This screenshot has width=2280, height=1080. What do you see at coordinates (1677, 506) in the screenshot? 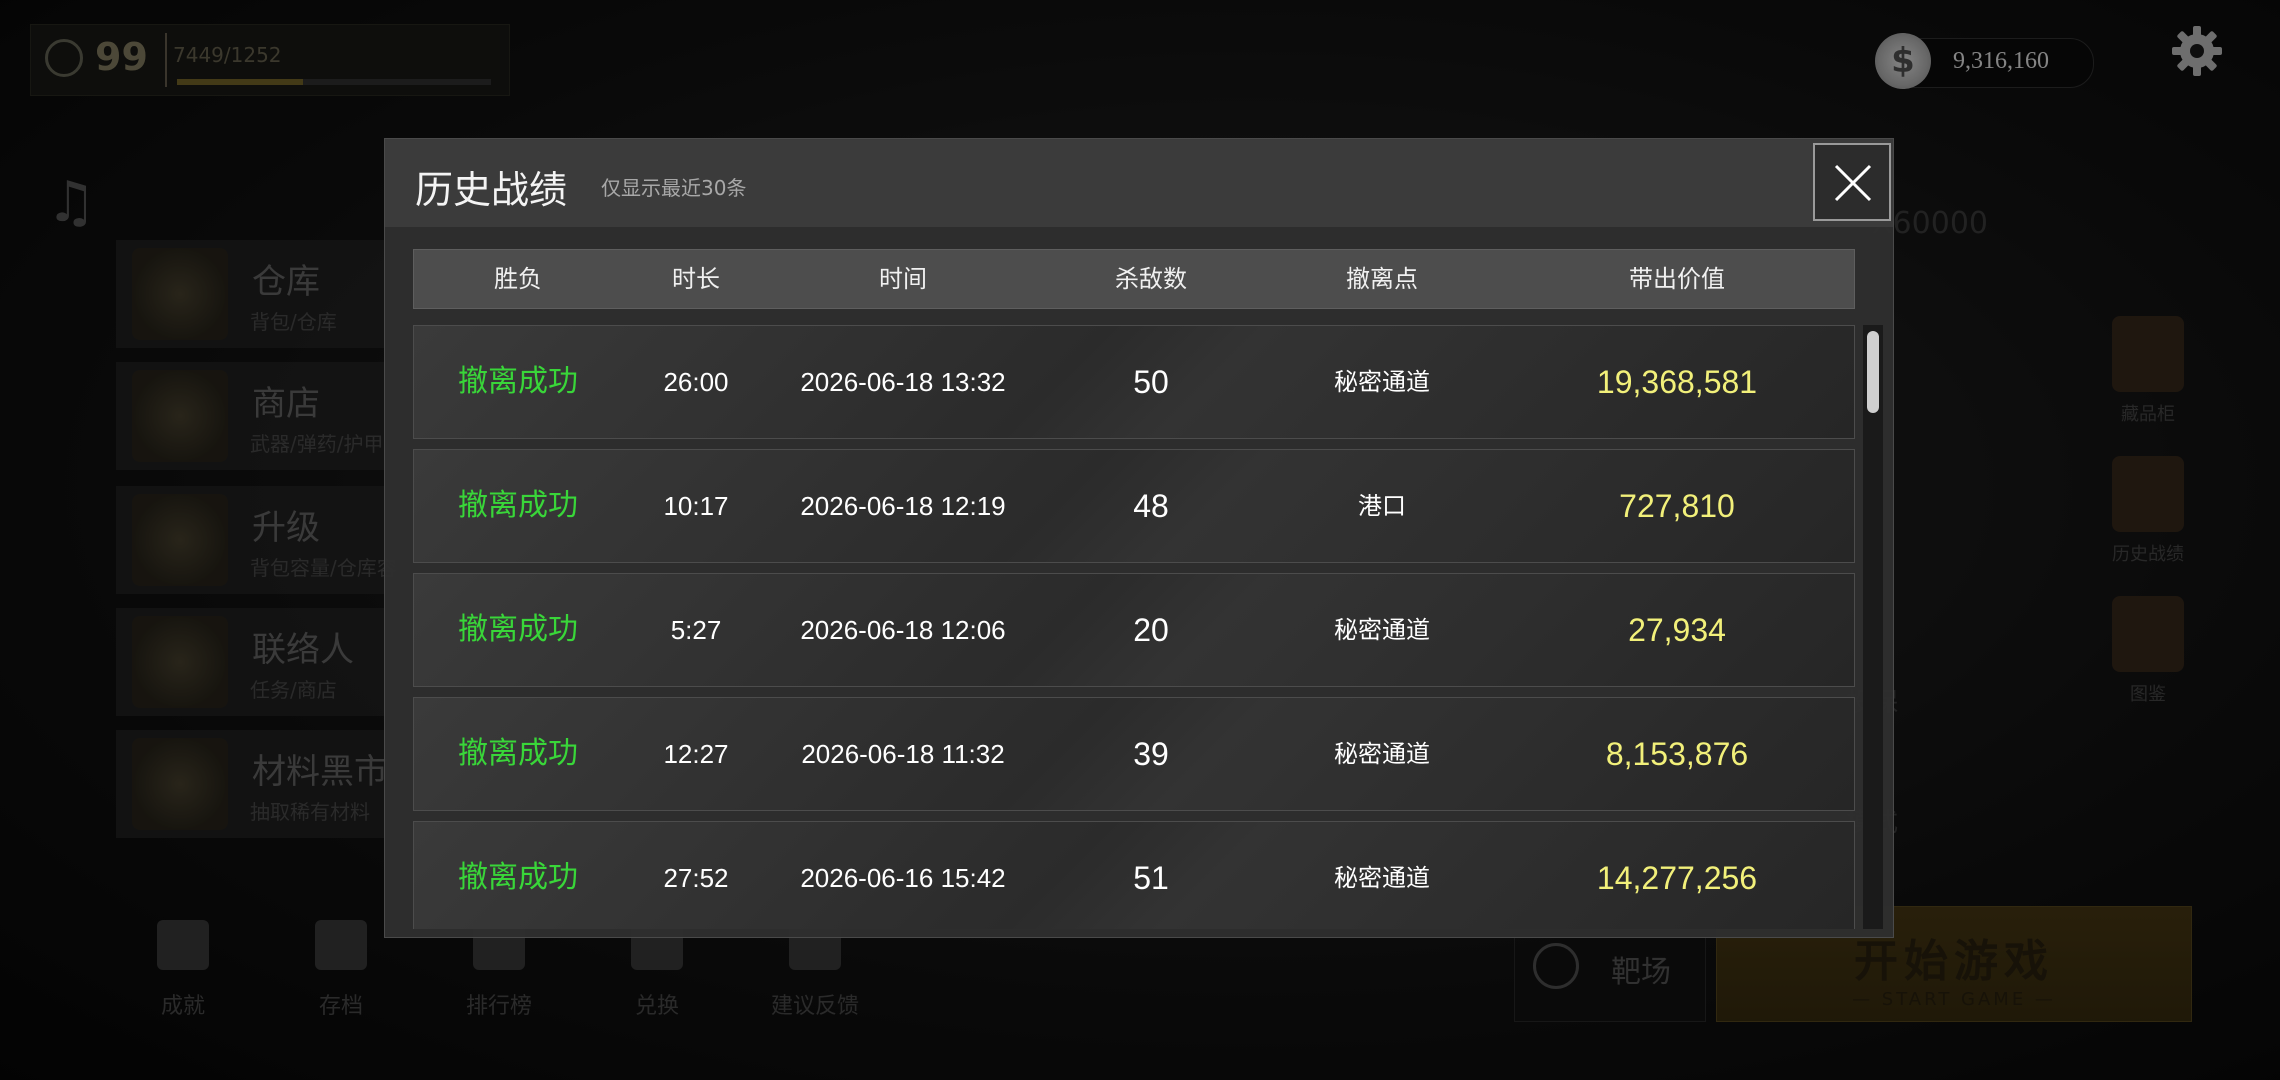
I see `value-cell: 727,810` at bounding box center [1677, 506].